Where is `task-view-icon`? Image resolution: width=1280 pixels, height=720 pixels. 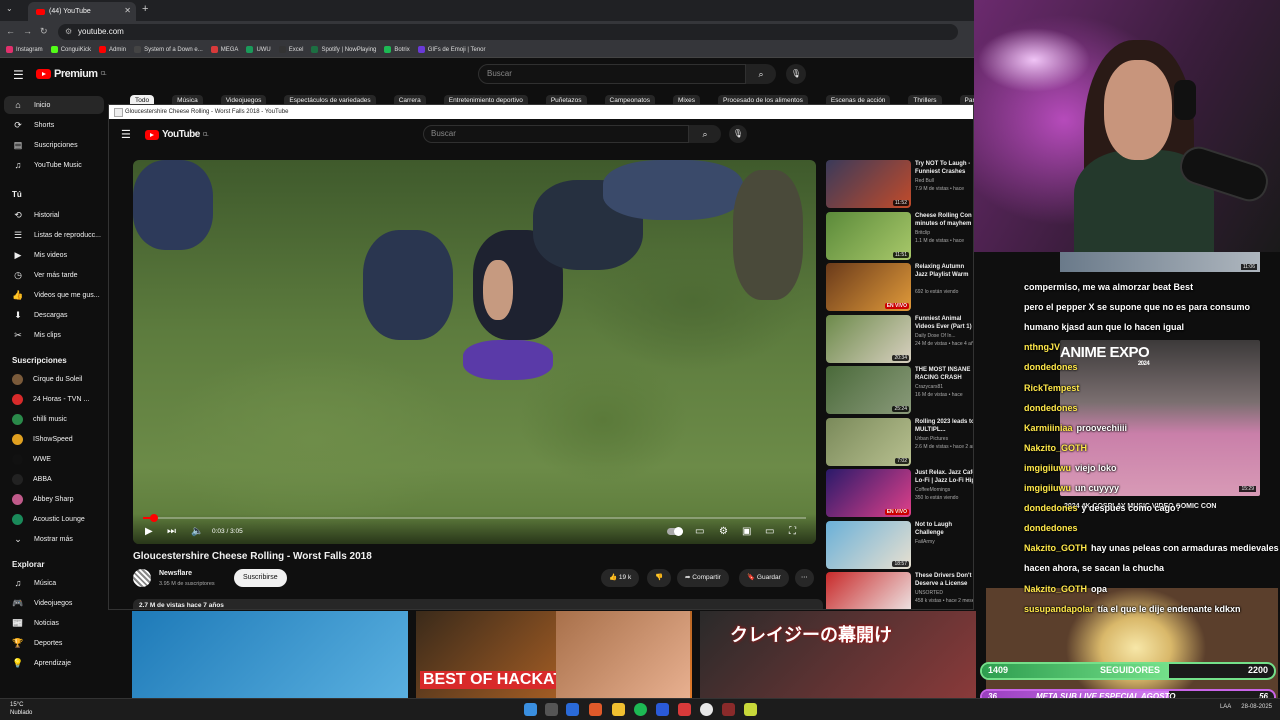 task-view-icon is located at coordinates (551, 709).